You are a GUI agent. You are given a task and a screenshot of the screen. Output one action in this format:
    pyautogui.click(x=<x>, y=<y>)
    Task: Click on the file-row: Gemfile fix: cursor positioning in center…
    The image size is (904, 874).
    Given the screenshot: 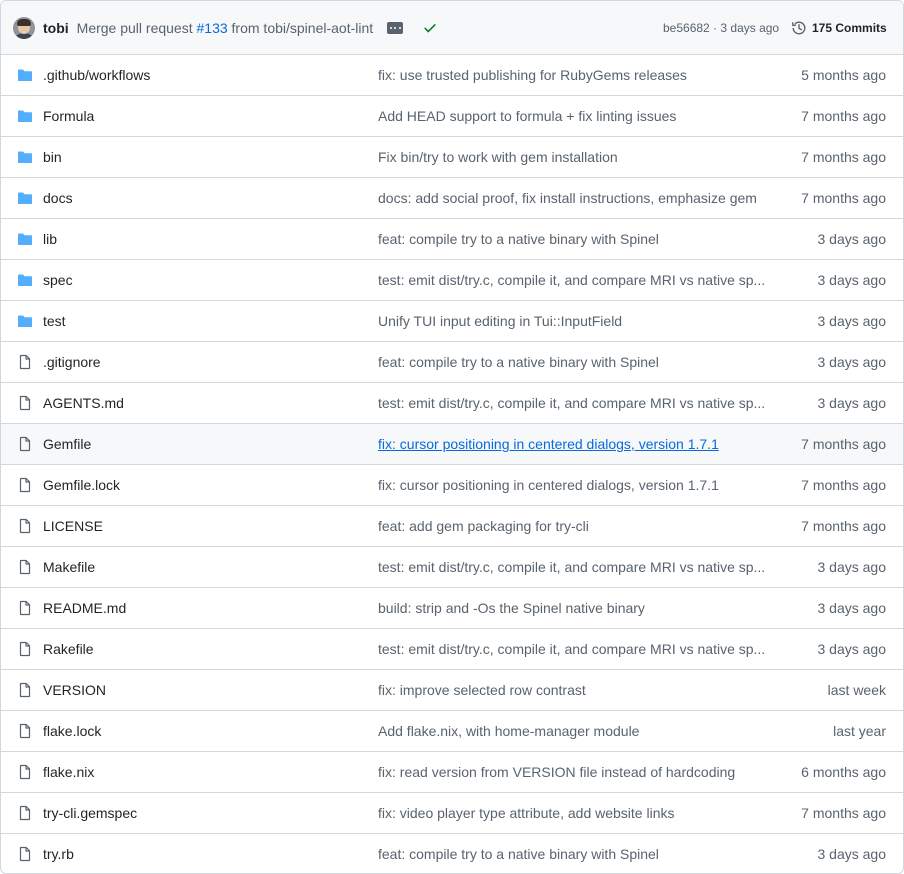 What is the action you would take?
    pyautogui.click(x=452, y=444)
    